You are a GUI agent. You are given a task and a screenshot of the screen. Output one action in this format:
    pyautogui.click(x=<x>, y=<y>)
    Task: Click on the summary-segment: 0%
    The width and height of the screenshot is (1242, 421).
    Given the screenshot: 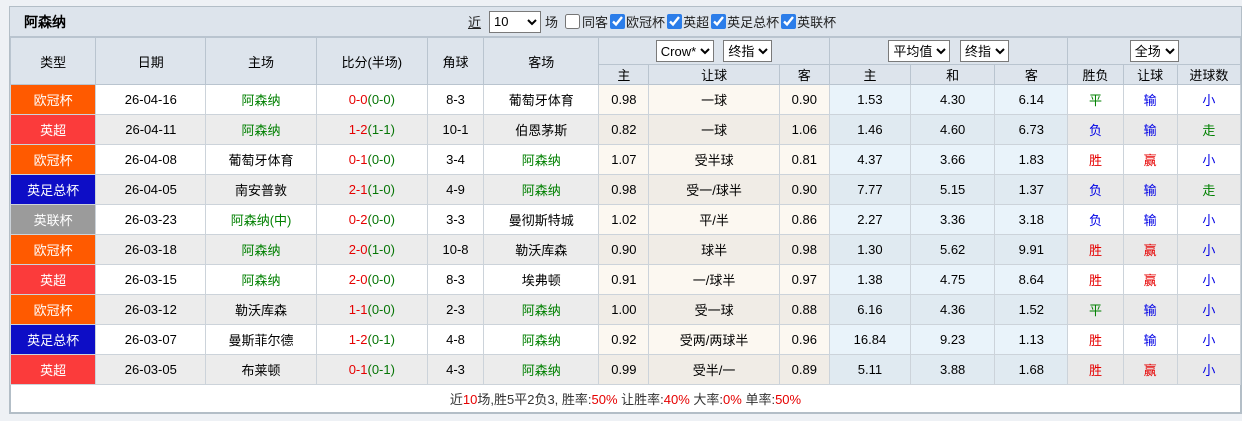 What is the action you would take?
    pyautogui.click(x=732, y=399)
    